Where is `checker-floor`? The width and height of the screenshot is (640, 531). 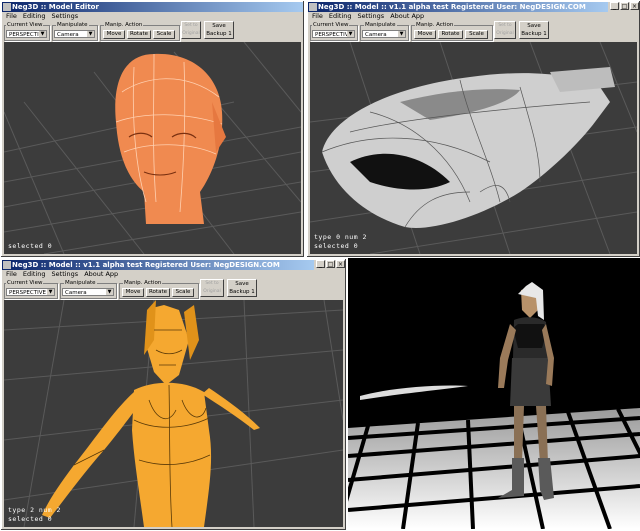 checker-floor is located at coordinates (494, 468).